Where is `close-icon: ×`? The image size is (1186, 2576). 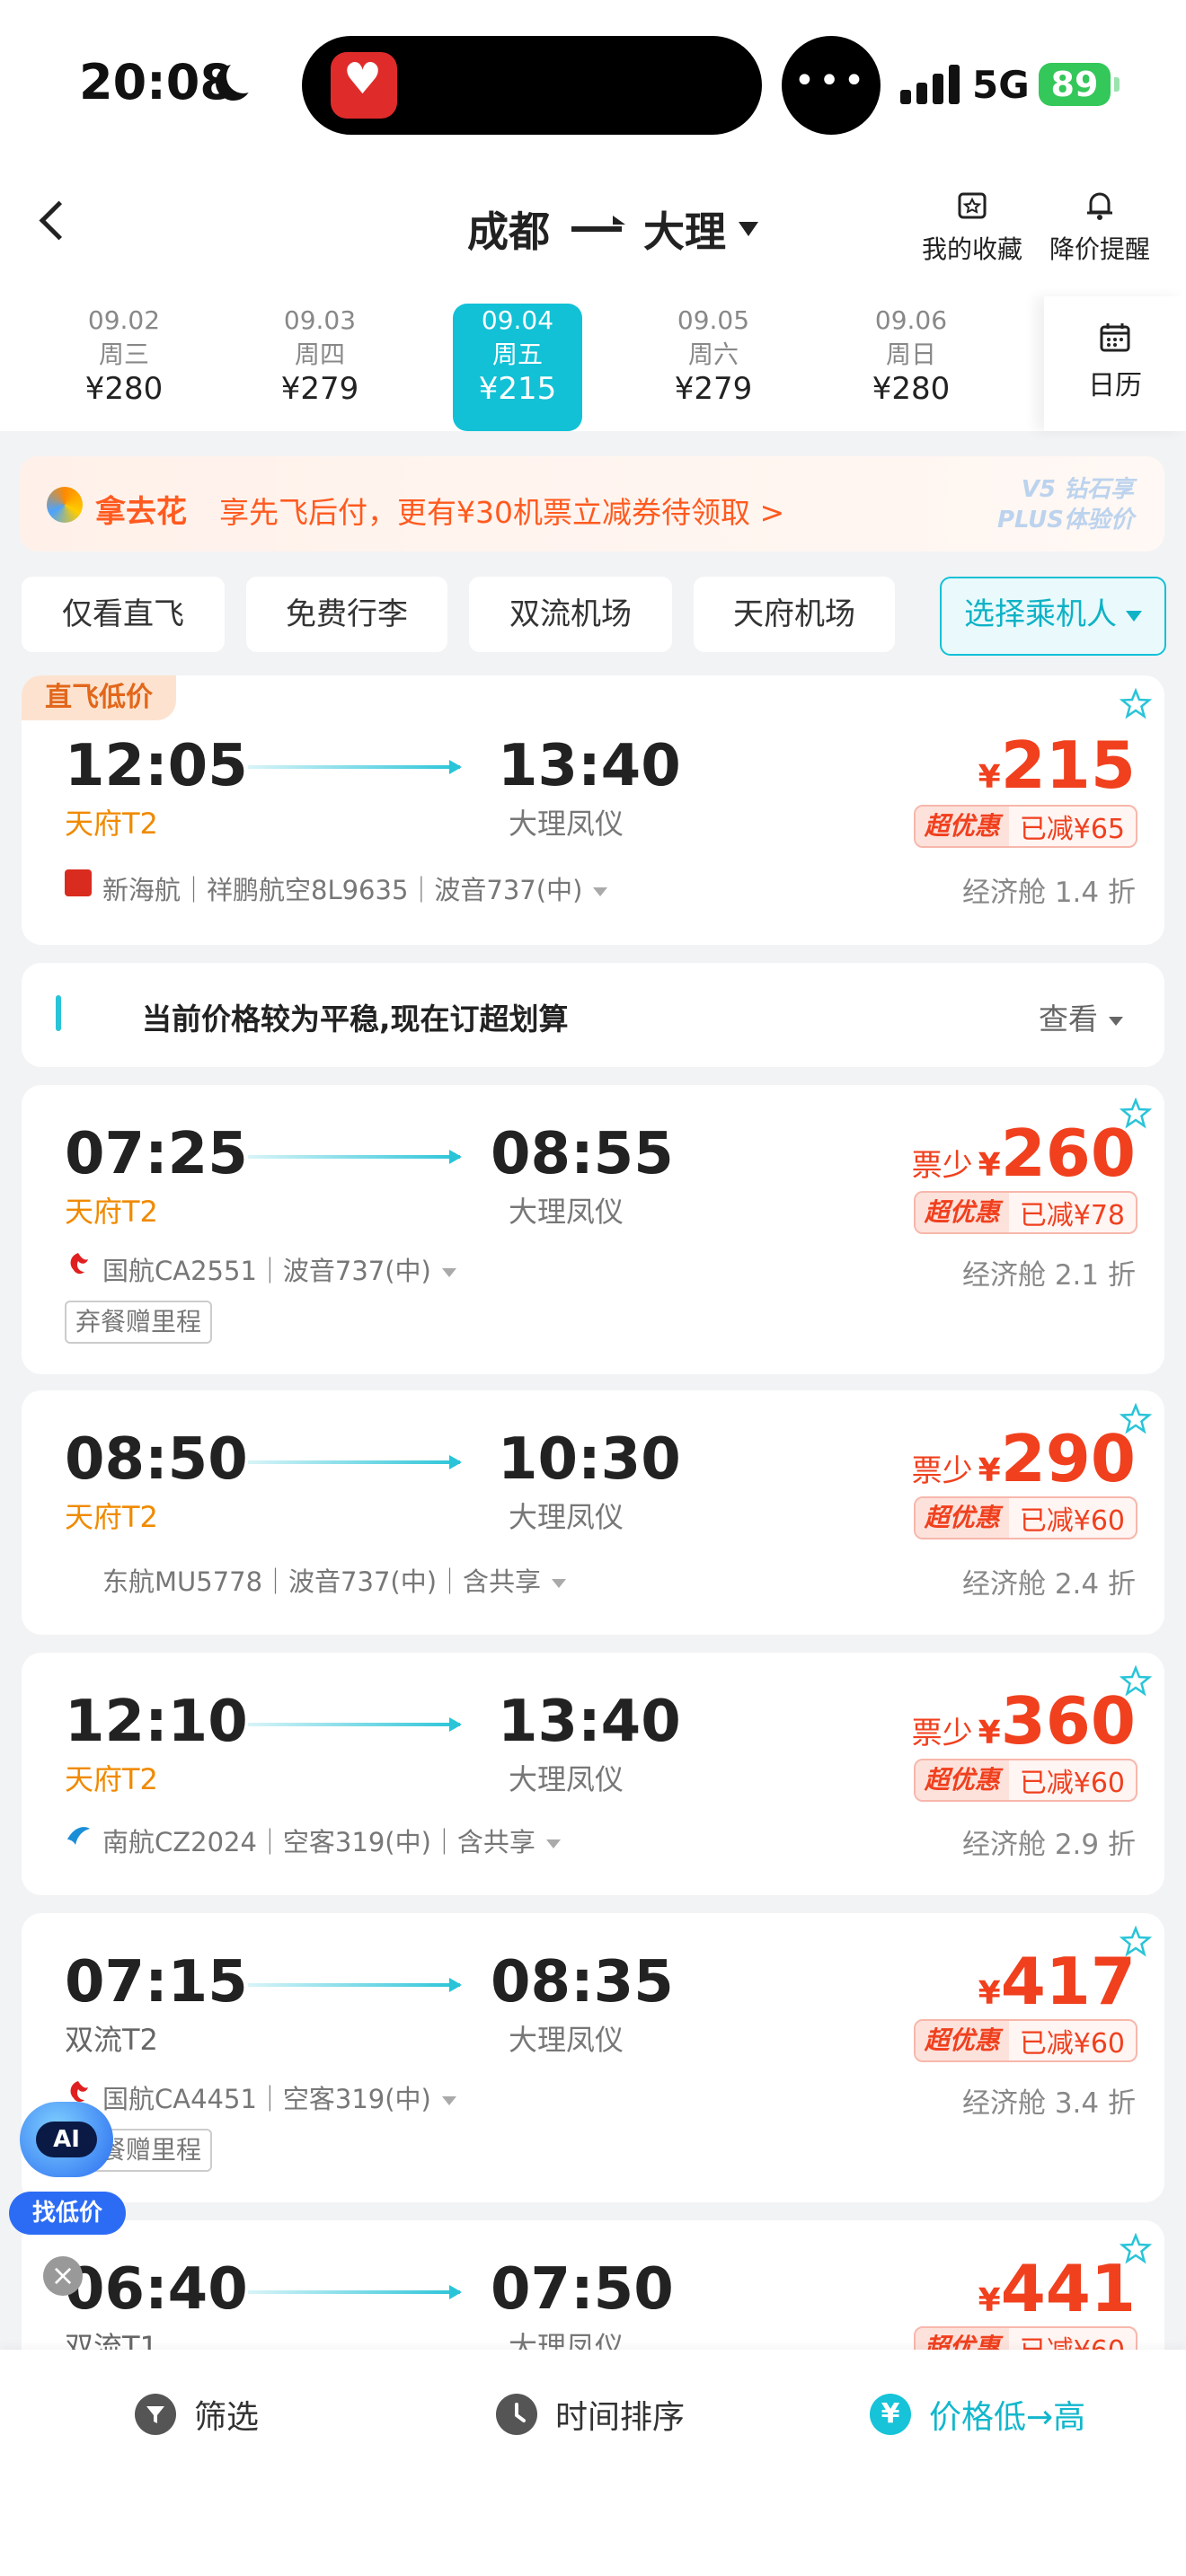
close-icon: × is located at coordinates (63, 2276).